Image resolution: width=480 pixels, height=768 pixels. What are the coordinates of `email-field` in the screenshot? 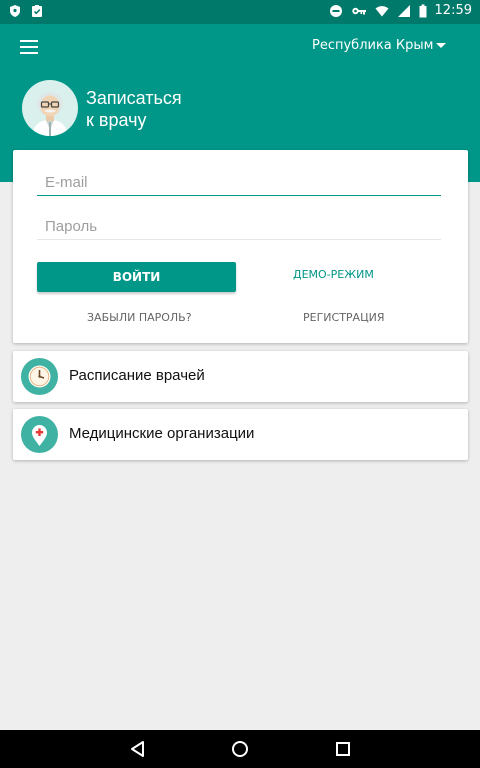 It's located at (239, 183).